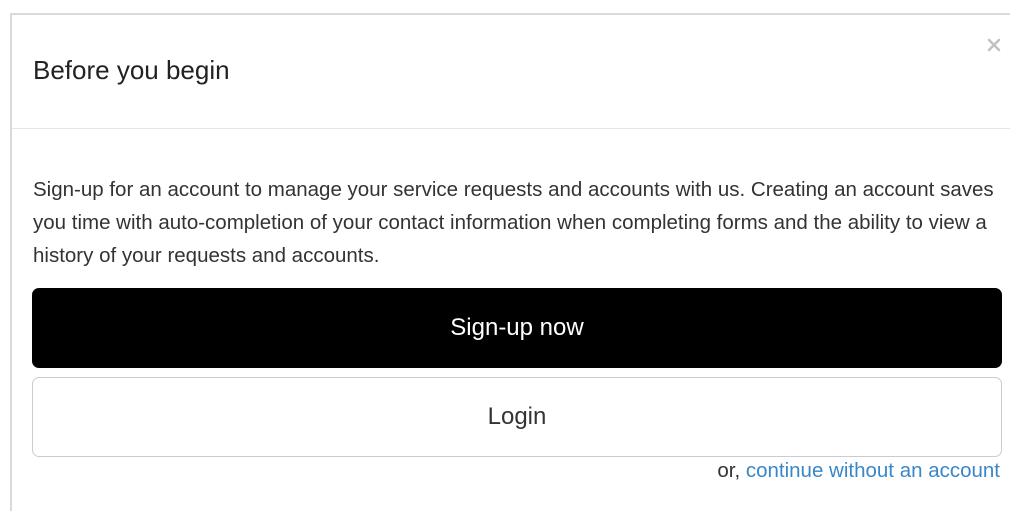 Image resolution: width=1014 pixels, height=511 pixels. Describe the element at coordinates (731, 470) in the screenshot. I see `continue-prefix: or,` at that location.